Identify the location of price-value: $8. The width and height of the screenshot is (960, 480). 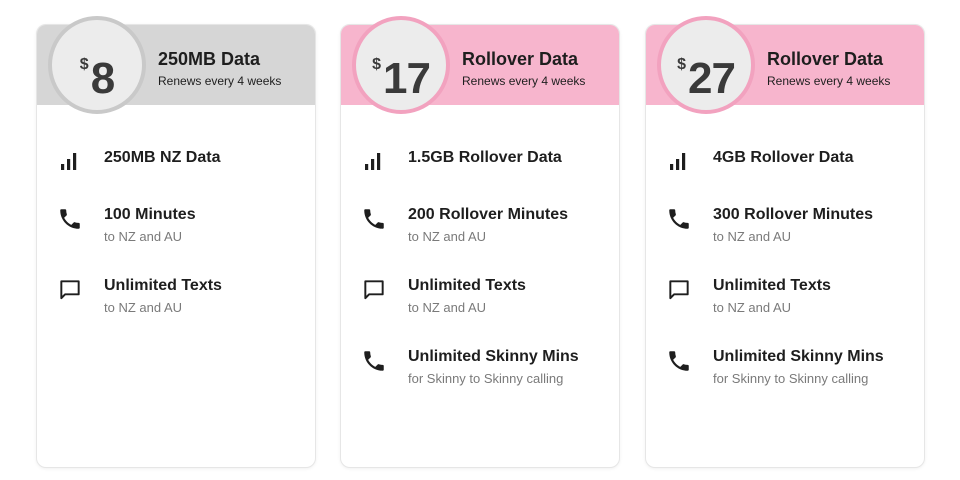
(97, 72).